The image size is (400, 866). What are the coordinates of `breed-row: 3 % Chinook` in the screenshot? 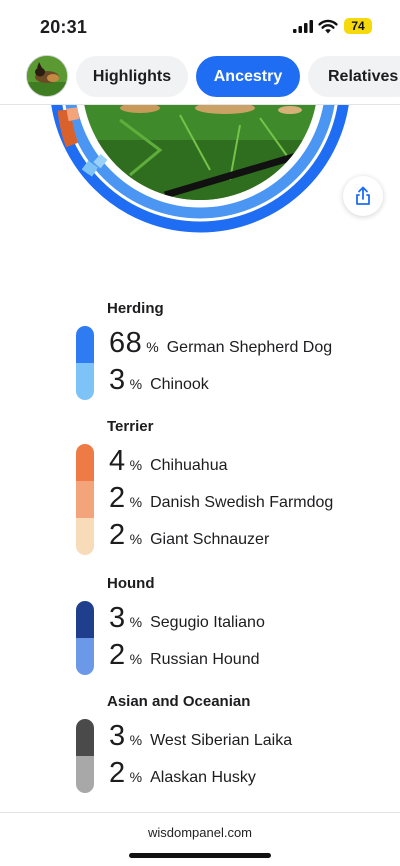 It's located at (236, 381).